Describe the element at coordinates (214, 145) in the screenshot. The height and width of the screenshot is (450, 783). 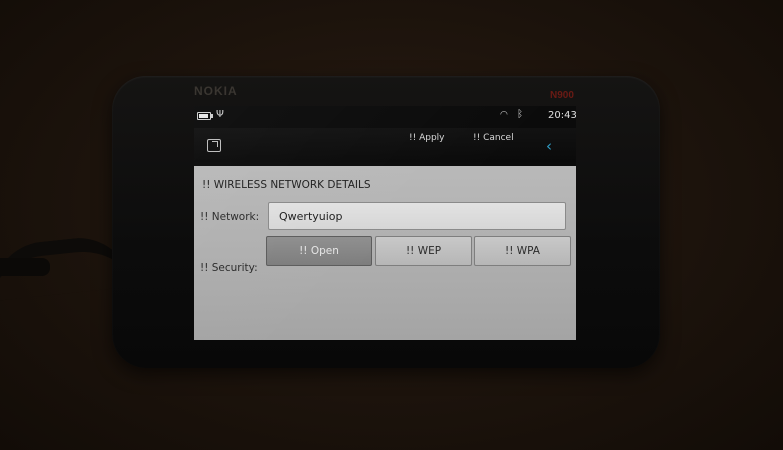
I see `task-switcher-icon` at that location.